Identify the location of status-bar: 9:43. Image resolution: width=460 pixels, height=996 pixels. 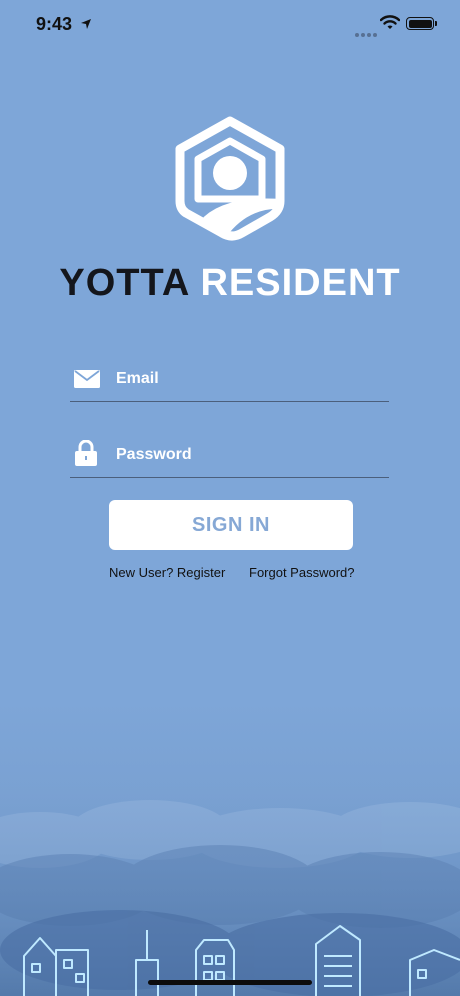
(230, 25).